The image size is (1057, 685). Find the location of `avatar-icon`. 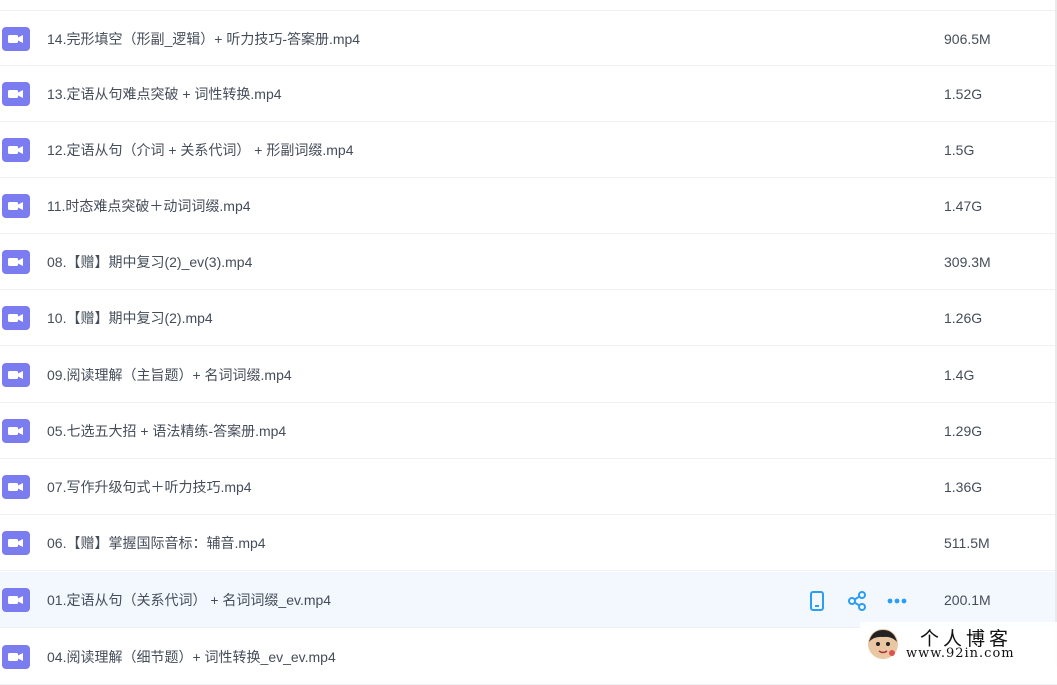

avatar-icon is located at coordinates (883, 644).